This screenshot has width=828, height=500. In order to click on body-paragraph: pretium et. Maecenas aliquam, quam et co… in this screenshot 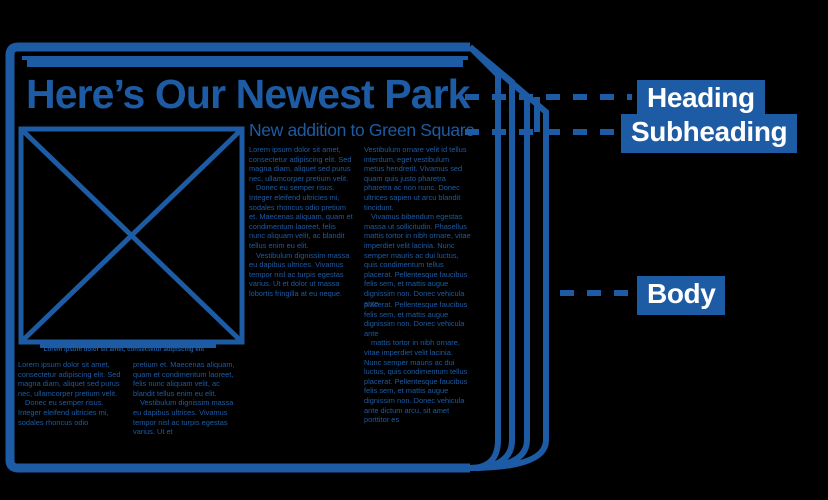, I will do `click(184, 379)`.